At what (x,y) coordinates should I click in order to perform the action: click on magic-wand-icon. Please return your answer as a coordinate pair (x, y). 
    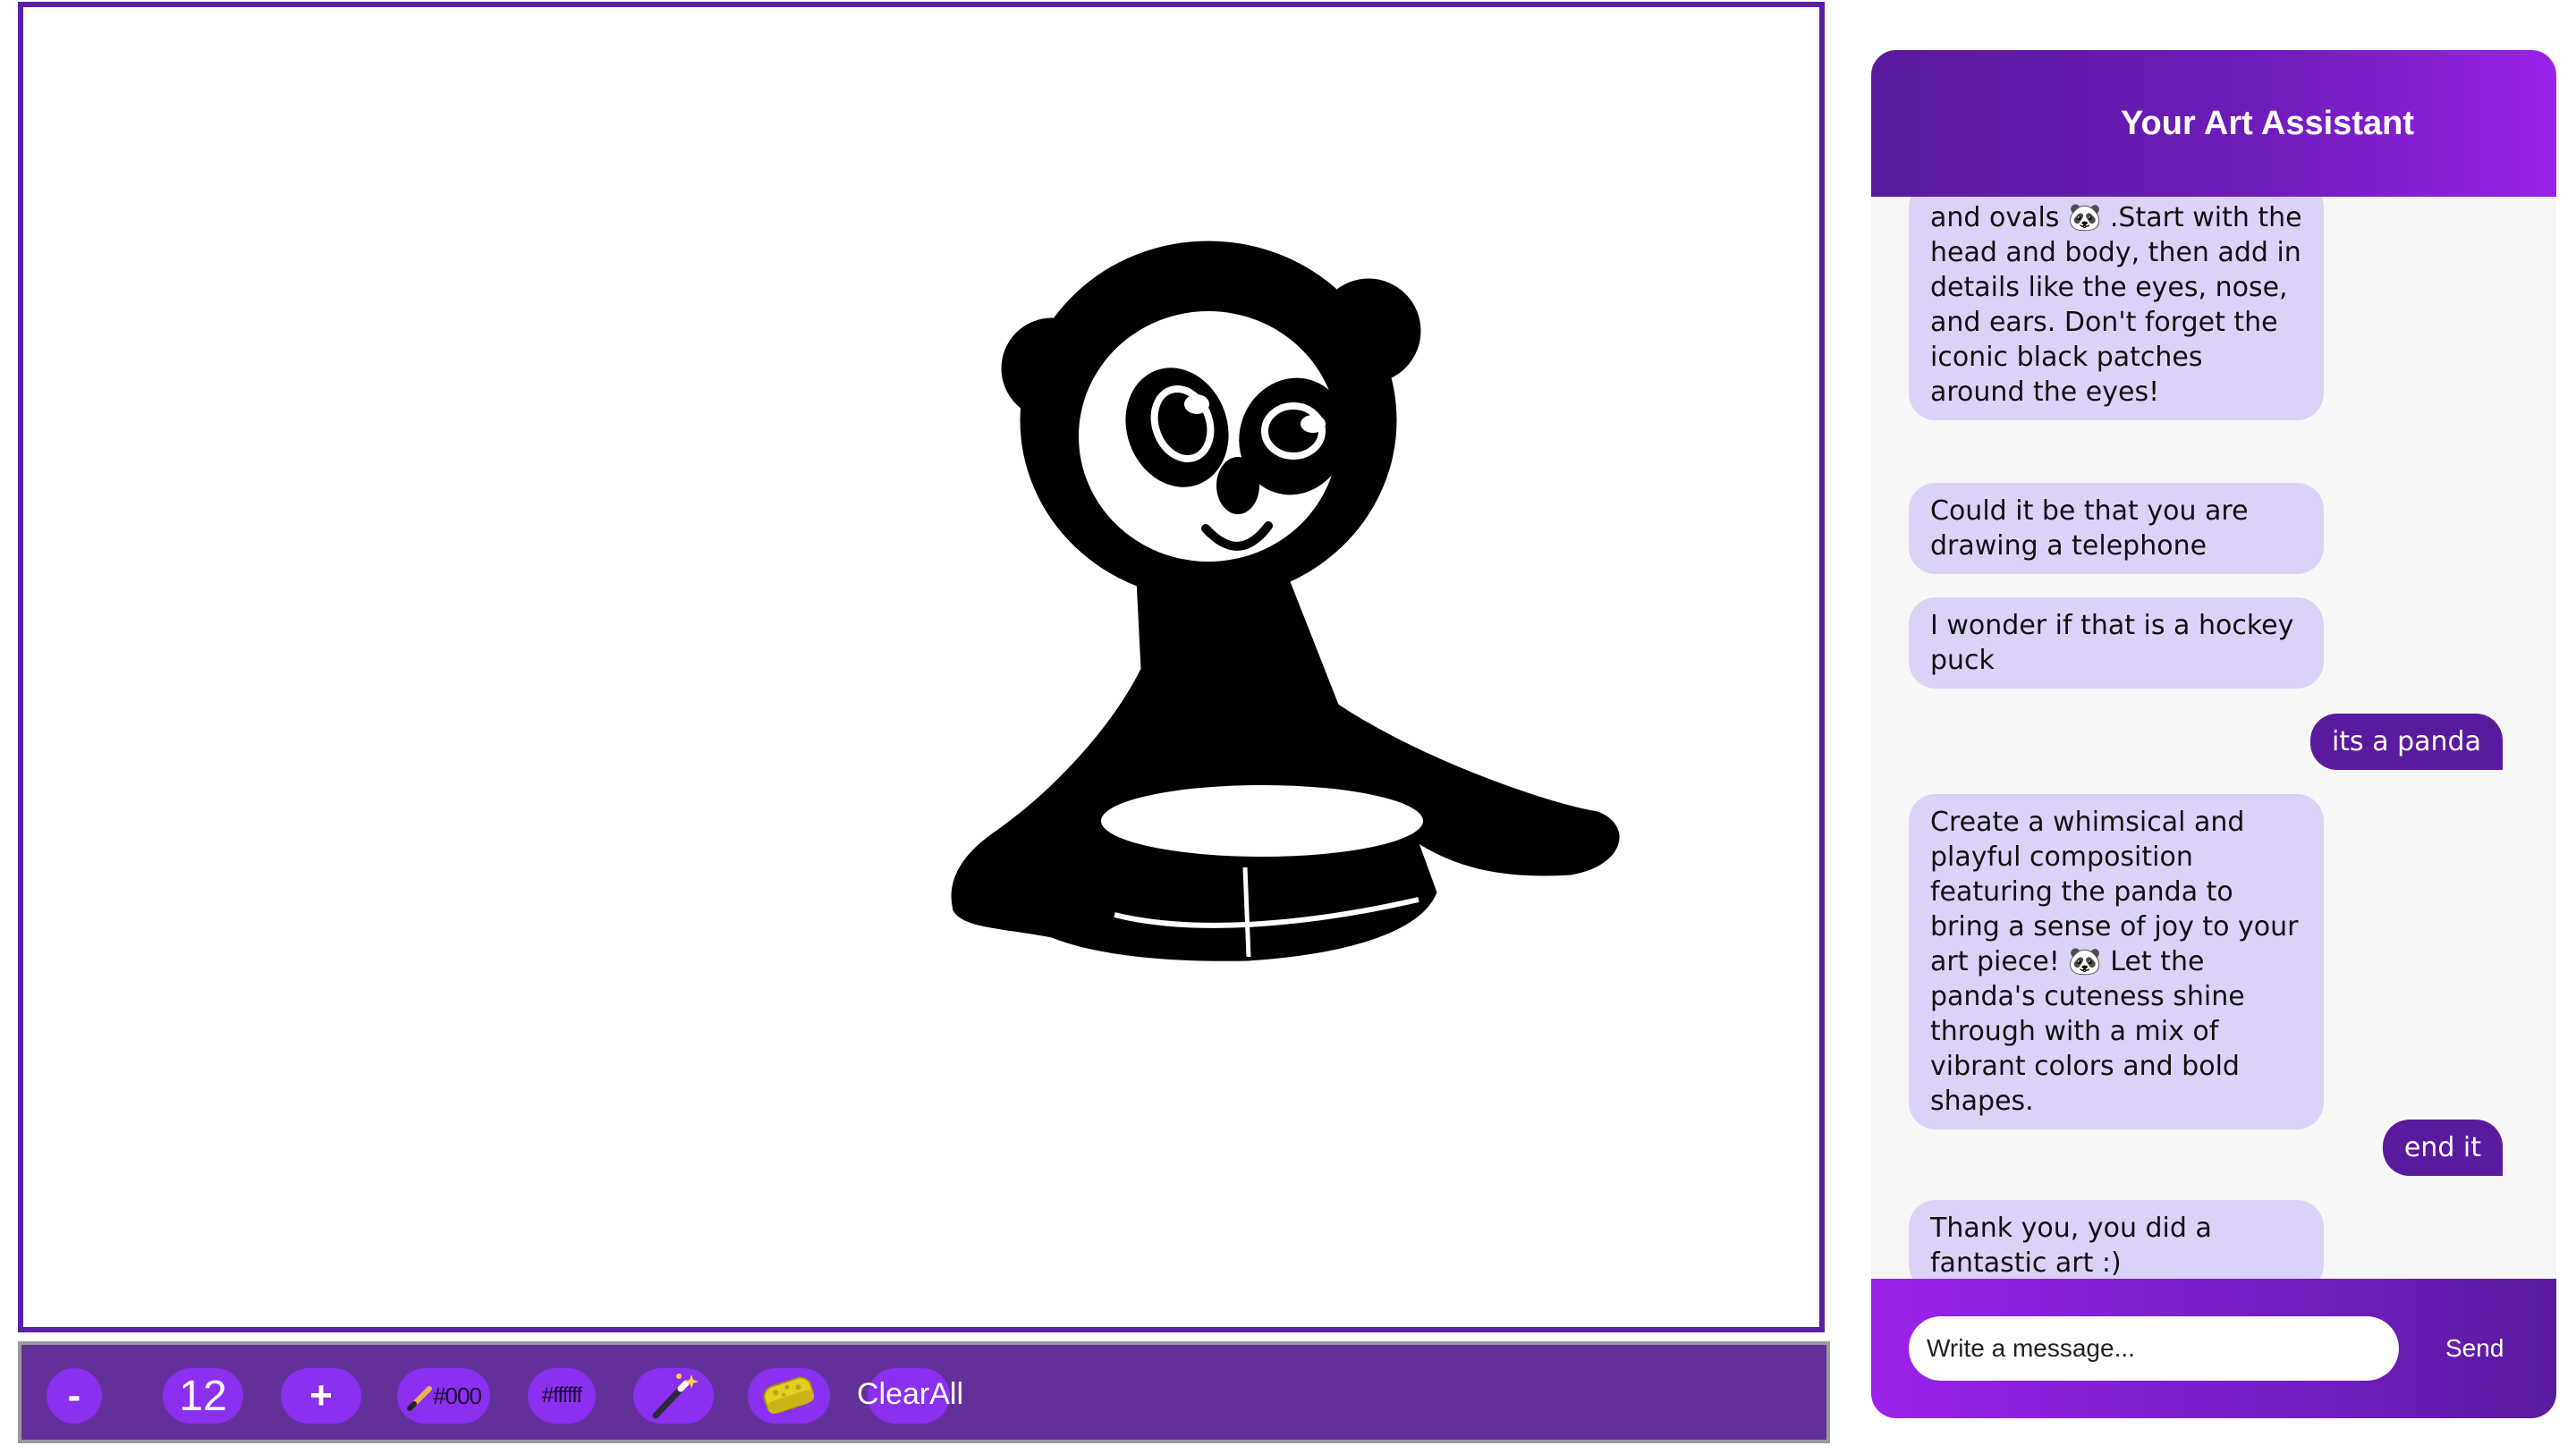
    Looking at the image, I should click on (675, 1397).